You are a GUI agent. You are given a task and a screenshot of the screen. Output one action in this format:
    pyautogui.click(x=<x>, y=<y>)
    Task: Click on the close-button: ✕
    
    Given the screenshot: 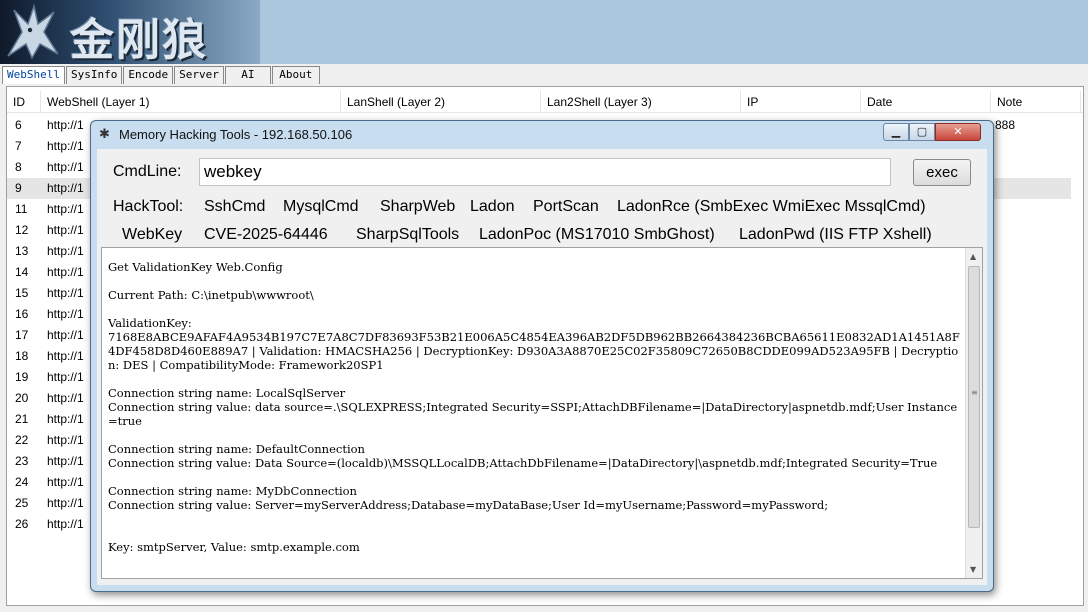 What is the action you would take?
    pyautogui.click(x=958, y=132)
    